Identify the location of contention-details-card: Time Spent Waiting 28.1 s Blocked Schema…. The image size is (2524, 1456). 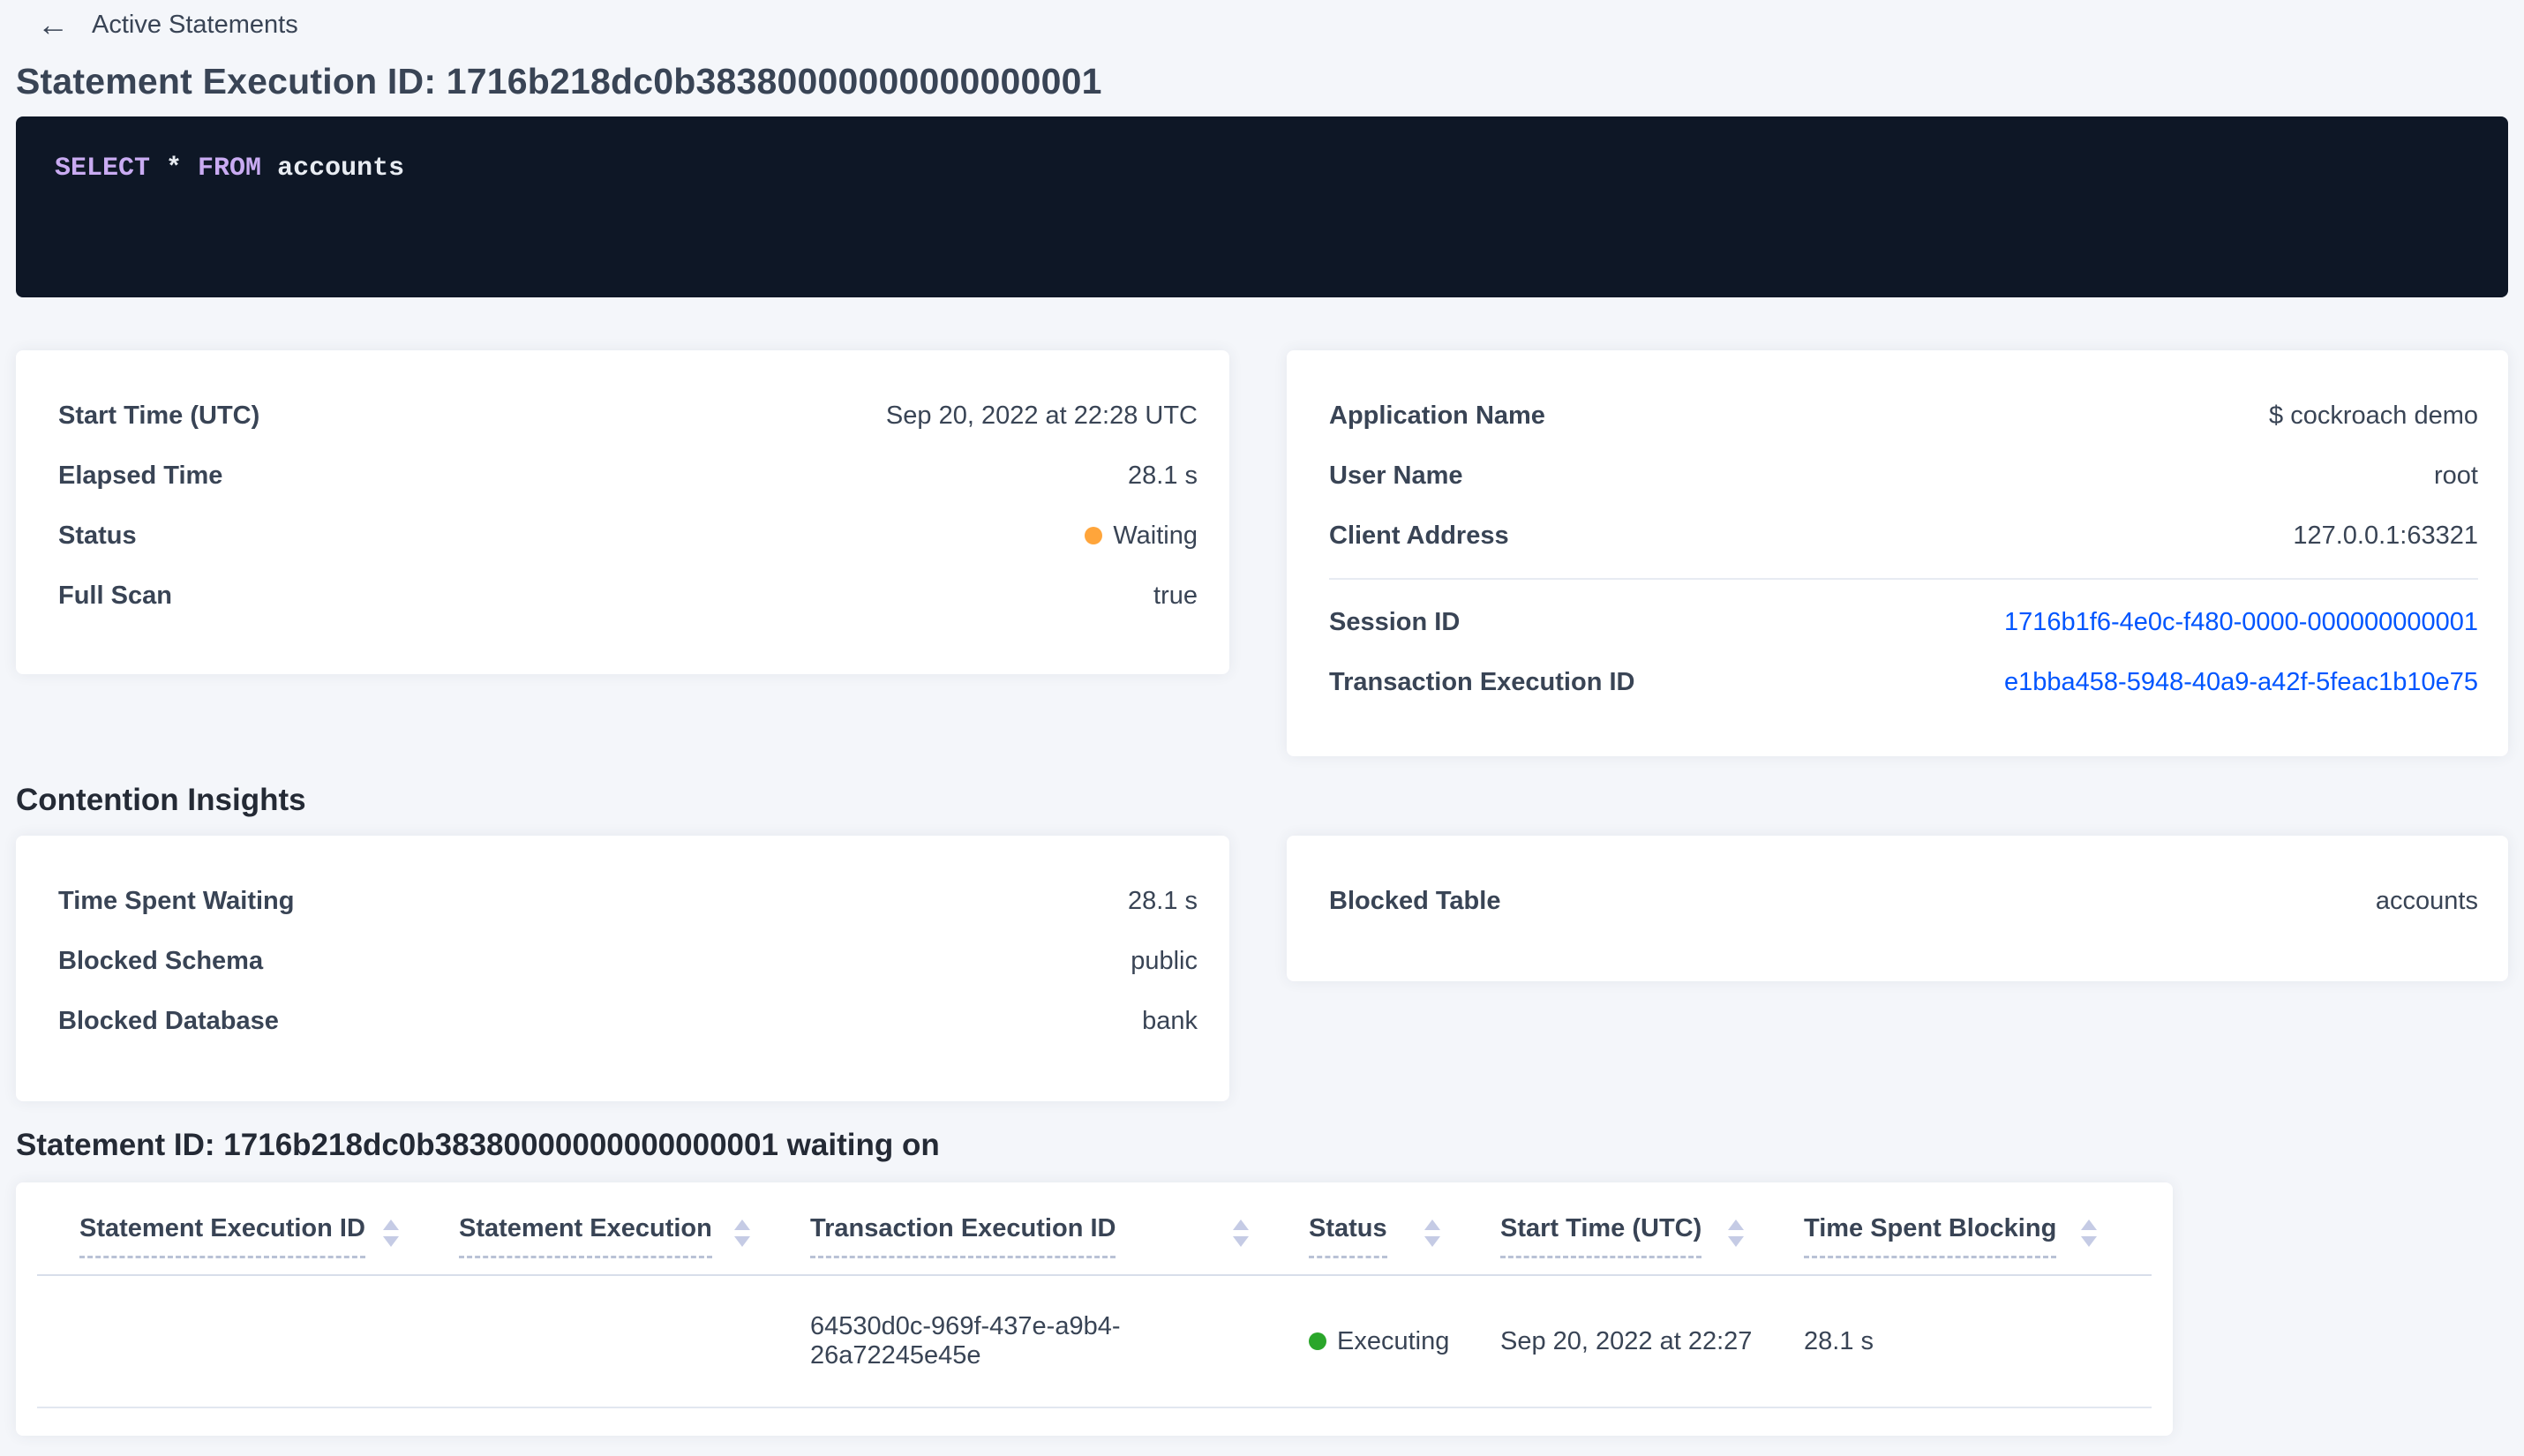
(622, 968).